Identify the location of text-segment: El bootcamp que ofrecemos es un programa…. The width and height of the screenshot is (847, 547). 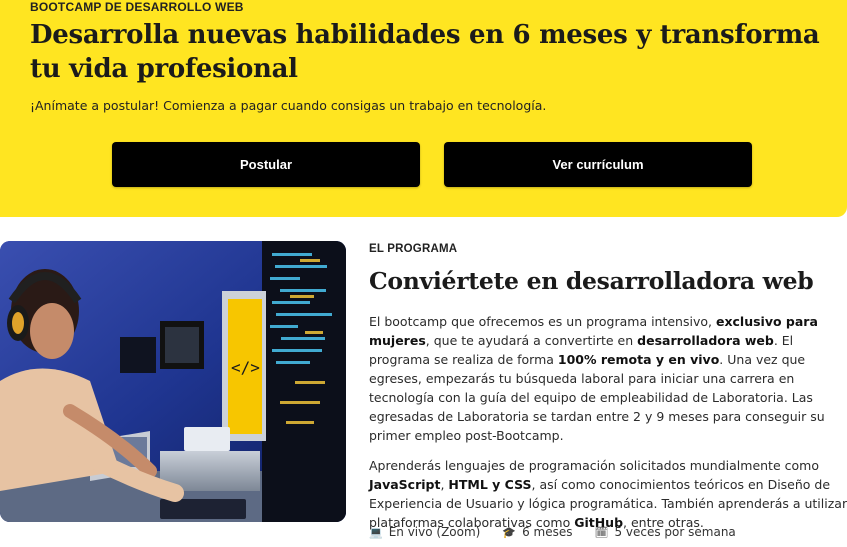
(542, 321).